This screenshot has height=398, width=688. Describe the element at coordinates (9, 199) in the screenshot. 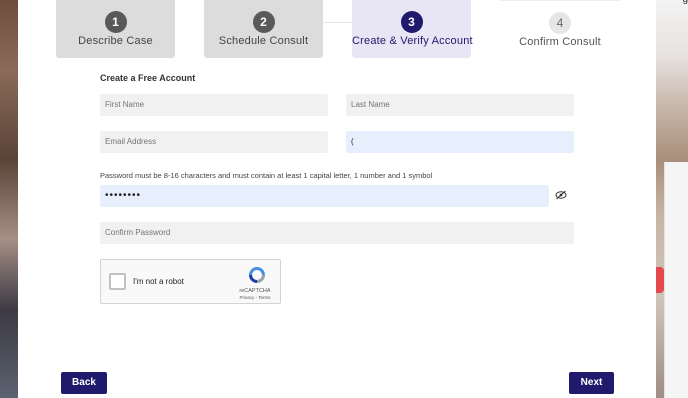

I see `background-photo-left` at that location.